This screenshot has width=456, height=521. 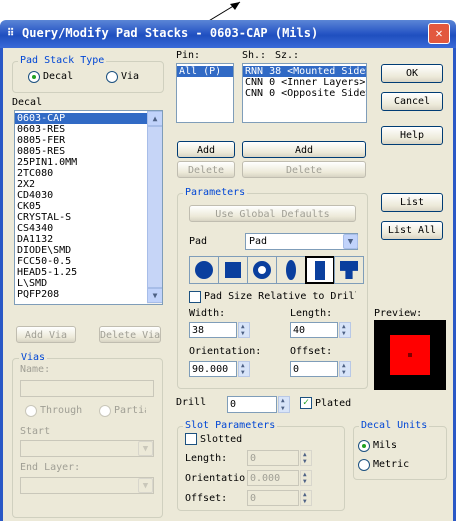 I want to click on partial-radio, so click(x=105, y=411).